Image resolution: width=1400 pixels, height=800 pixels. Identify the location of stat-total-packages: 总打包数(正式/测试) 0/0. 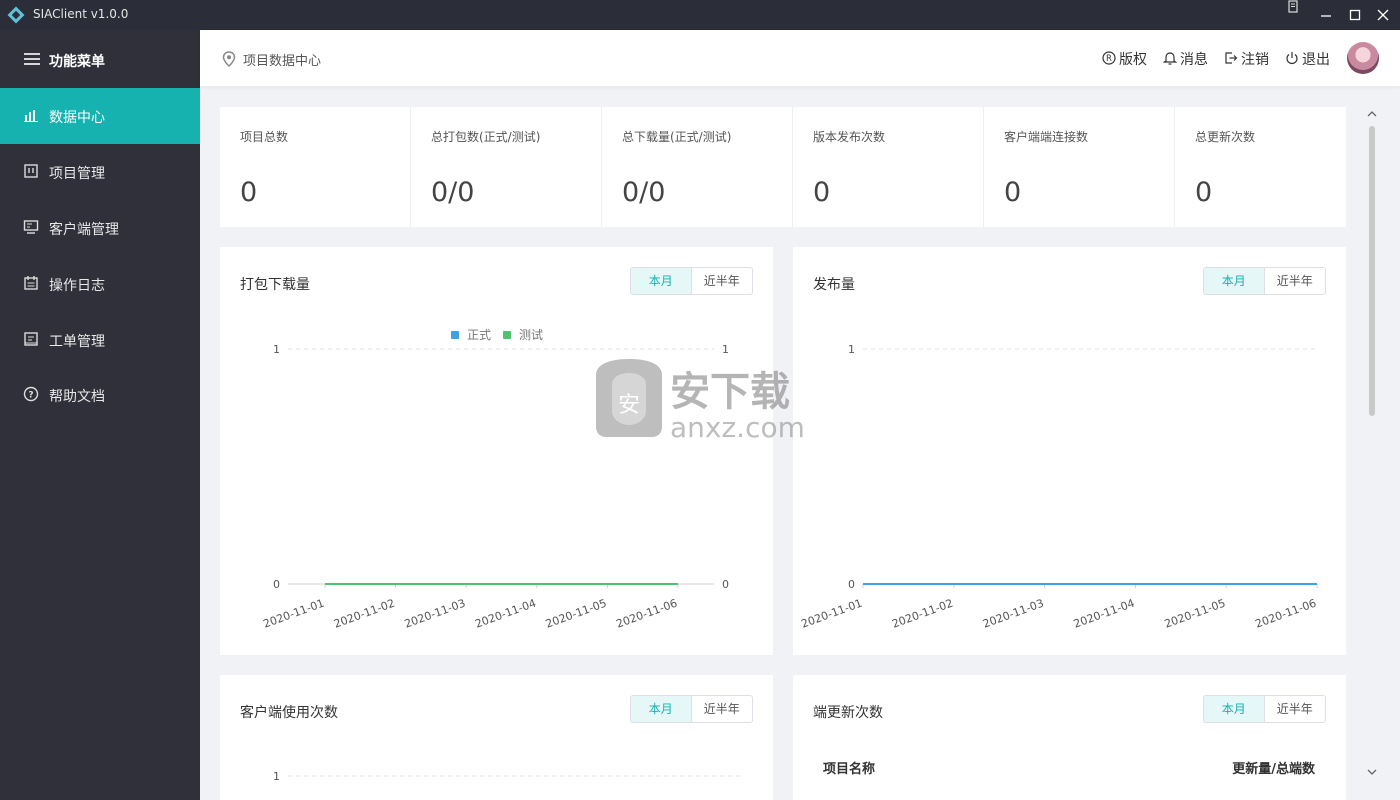
(506, 167).